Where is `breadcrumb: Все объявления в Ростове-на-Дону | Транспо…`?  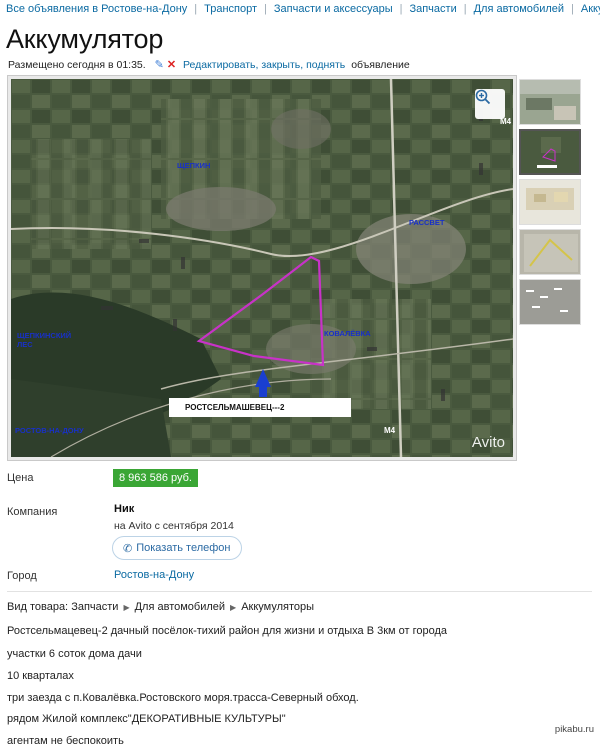
breadcrumb: Все объявления в Ростове-на-Дону | Транспо… is located at coordinates (303, 9).